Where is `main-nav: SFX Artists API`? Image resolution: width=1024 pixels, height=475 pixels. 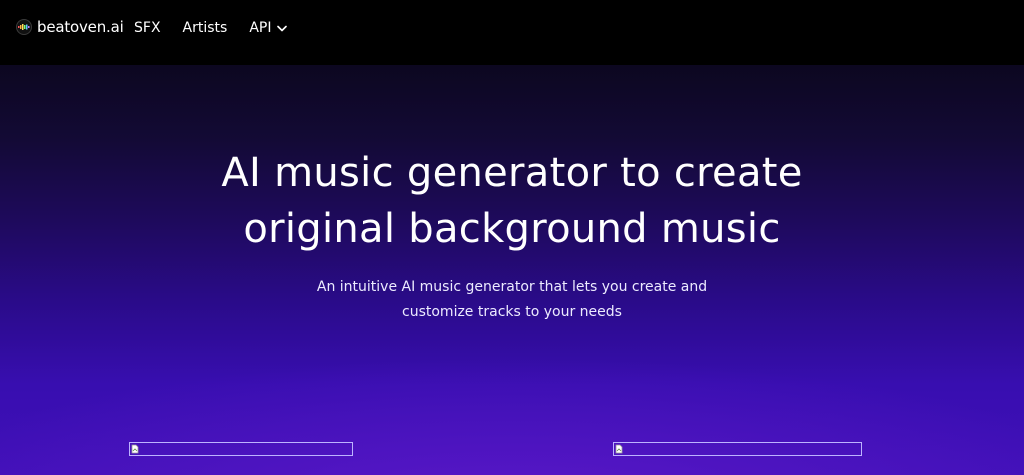
main-nav: SFX Artists API is located at coordinates (211, 28).